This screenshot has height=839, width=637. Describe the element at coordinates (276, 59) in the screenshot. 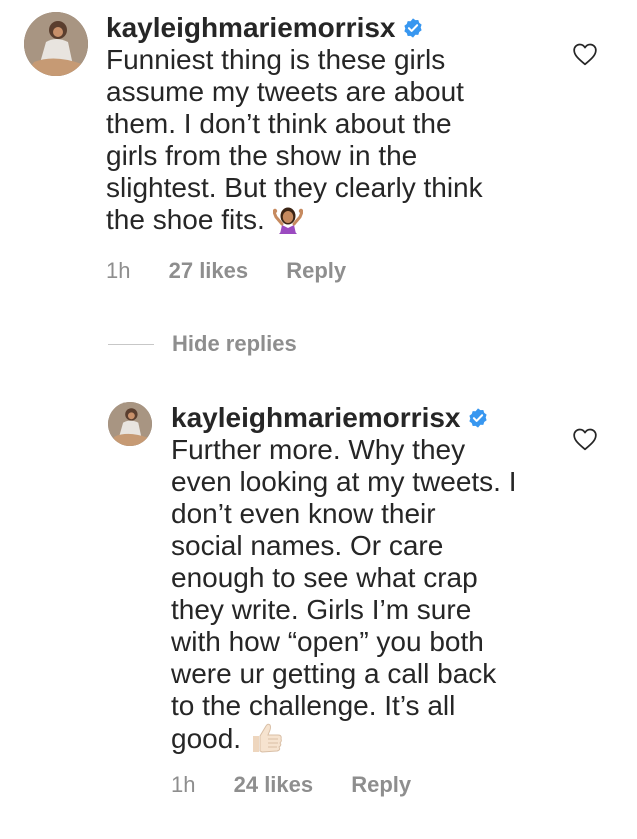

I see `comment-line: Funniest thing is these girls` at that location.